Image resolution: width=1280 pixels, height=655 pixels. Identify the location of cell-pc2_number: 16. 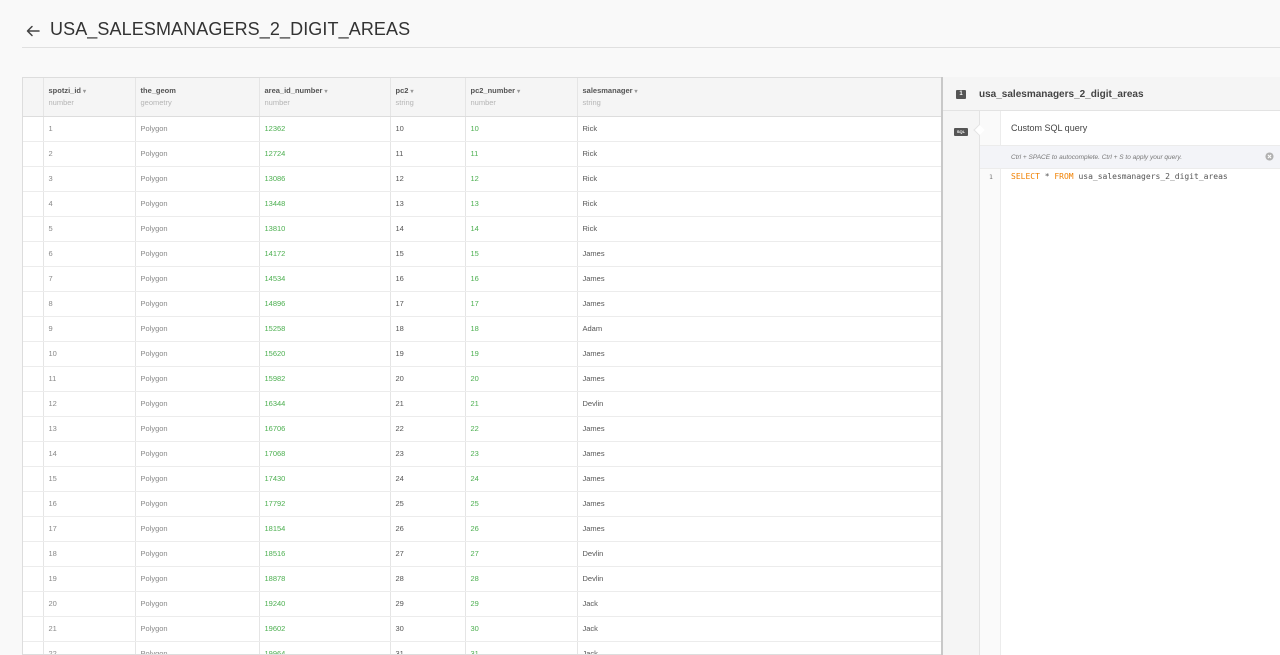
(521, 279).